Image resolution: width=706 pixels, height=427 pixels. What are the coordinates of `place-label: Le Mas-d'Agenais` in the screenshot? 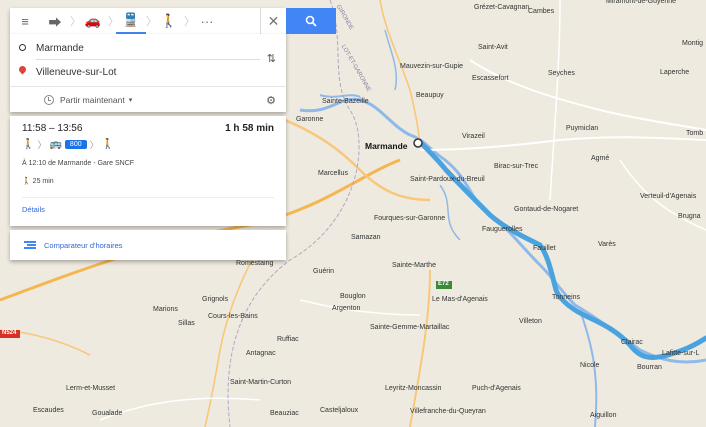 It's located at (460, 299).